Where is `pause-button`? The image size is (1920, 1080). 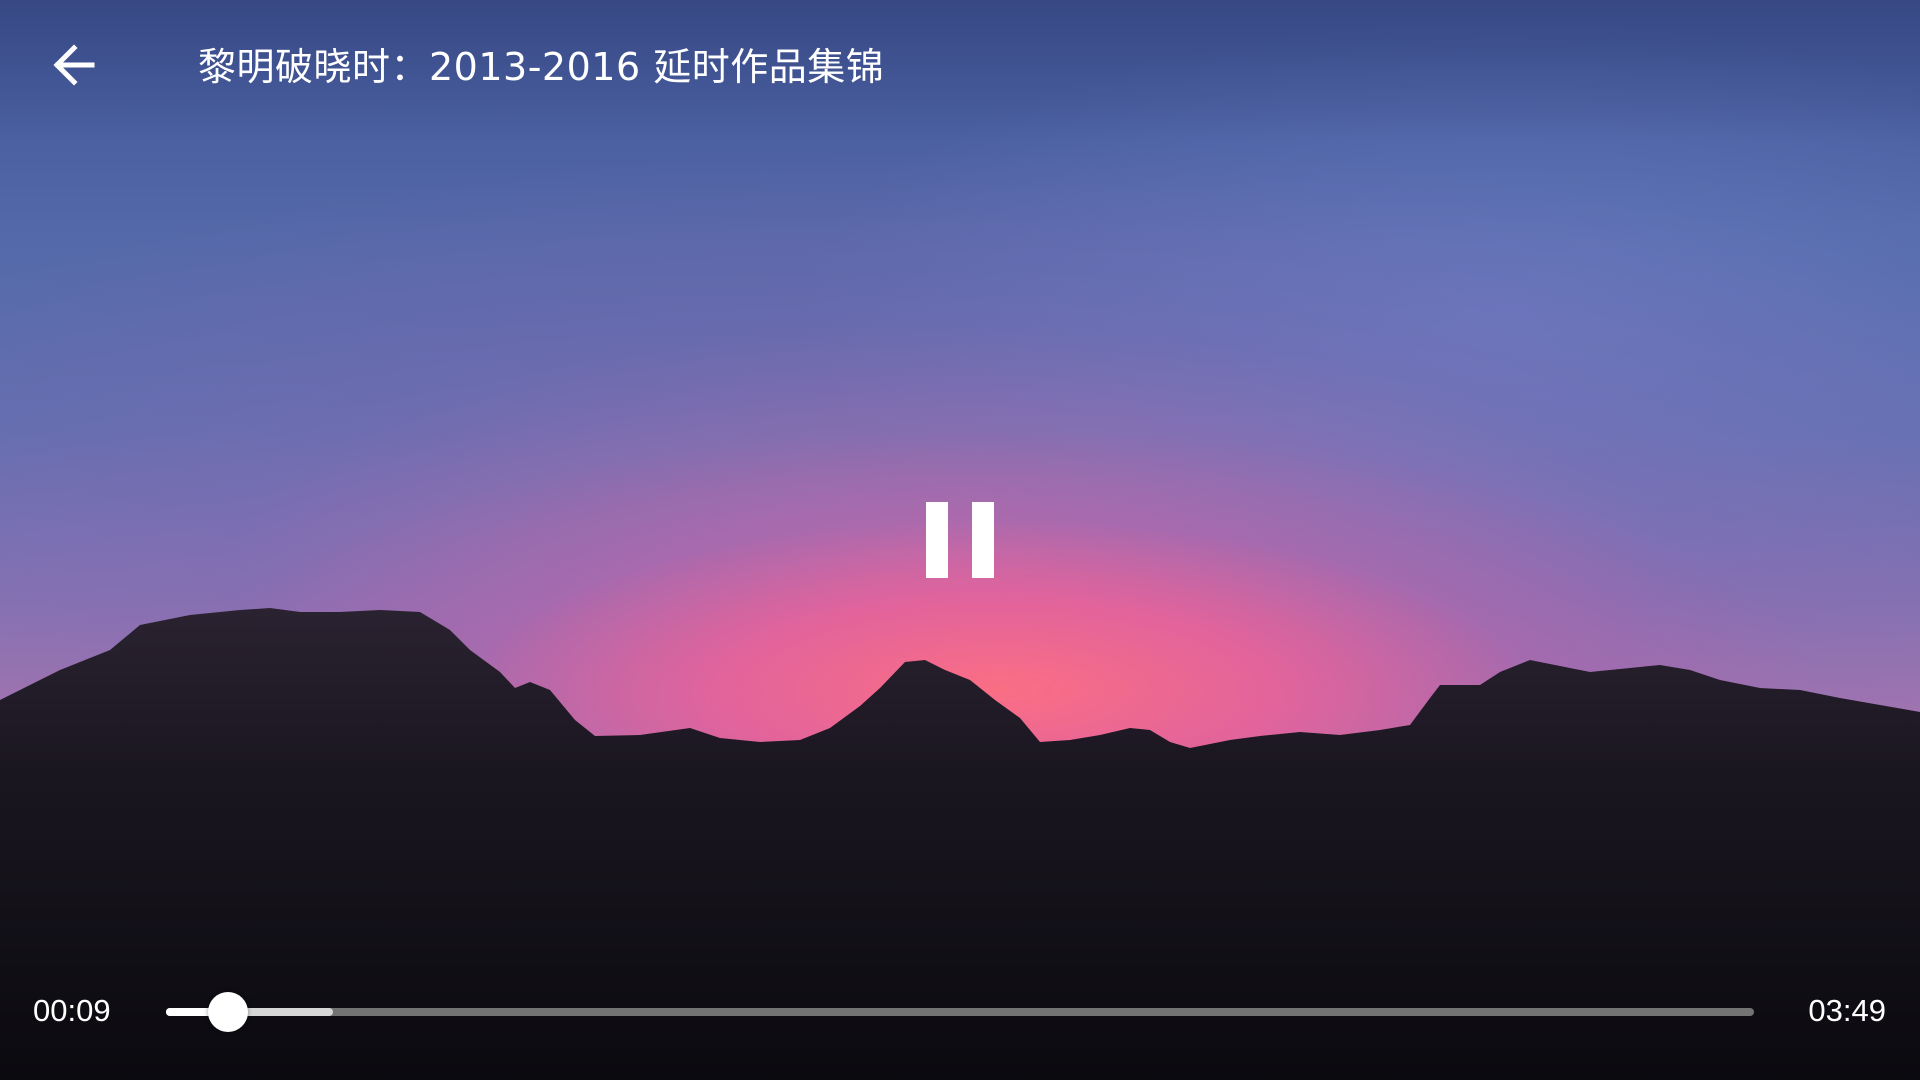 pause-button is located at coordinates (960, 538).